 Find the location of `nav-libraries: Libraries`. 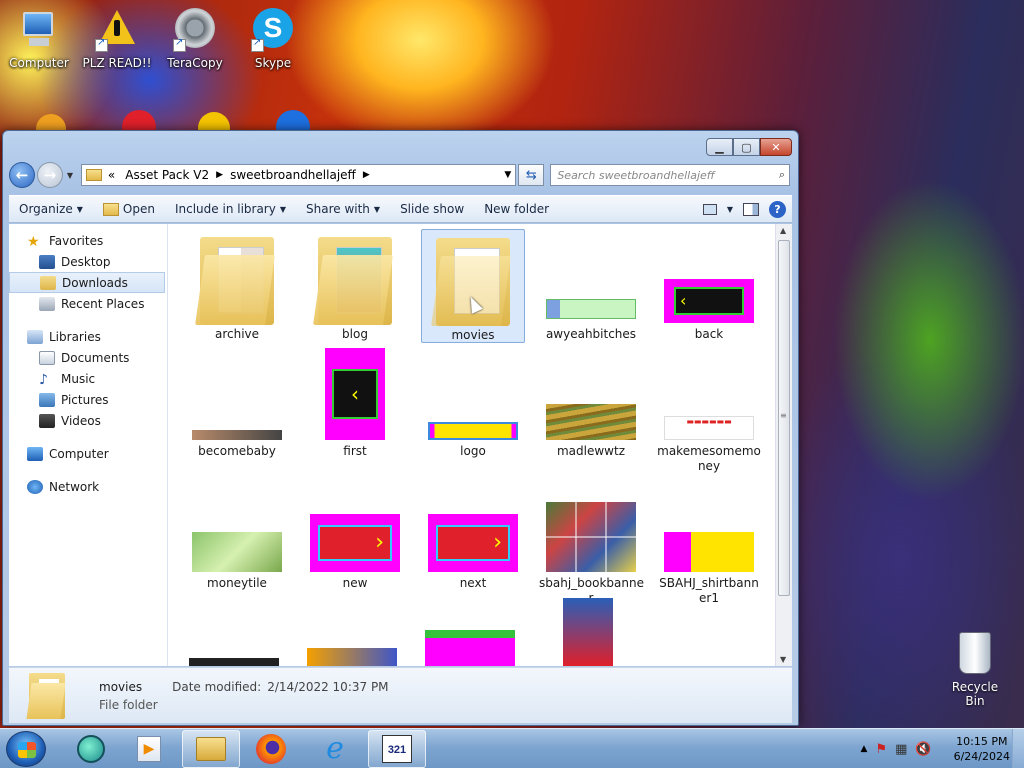

nav-libraries: Libraries is located at coordinates (88, 336).